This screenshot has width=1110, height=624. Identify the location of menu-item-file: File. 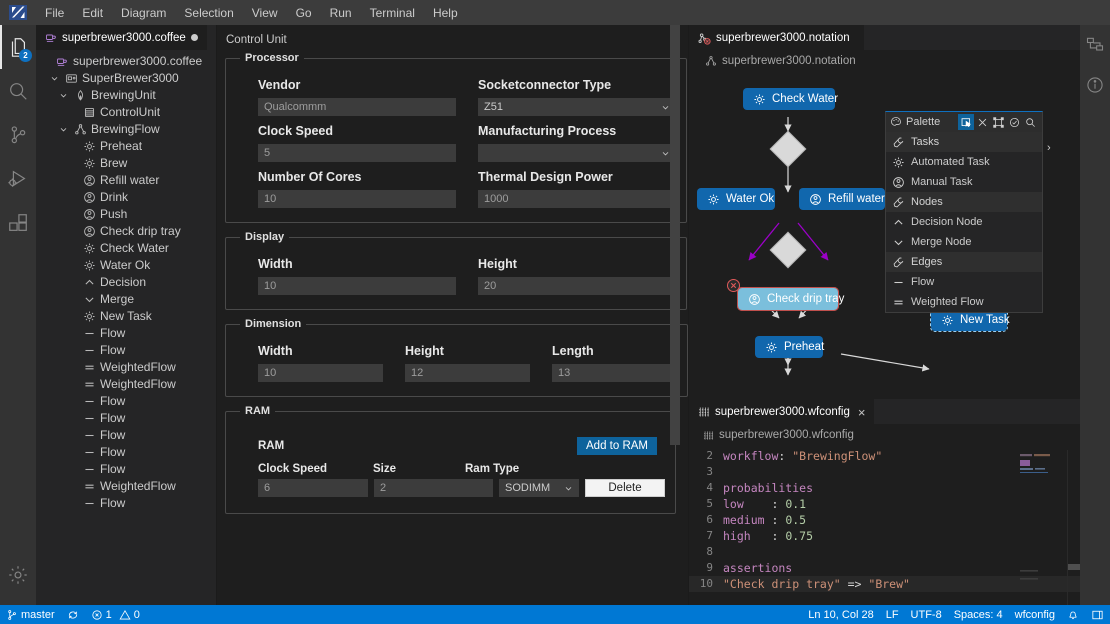
(54, 13).